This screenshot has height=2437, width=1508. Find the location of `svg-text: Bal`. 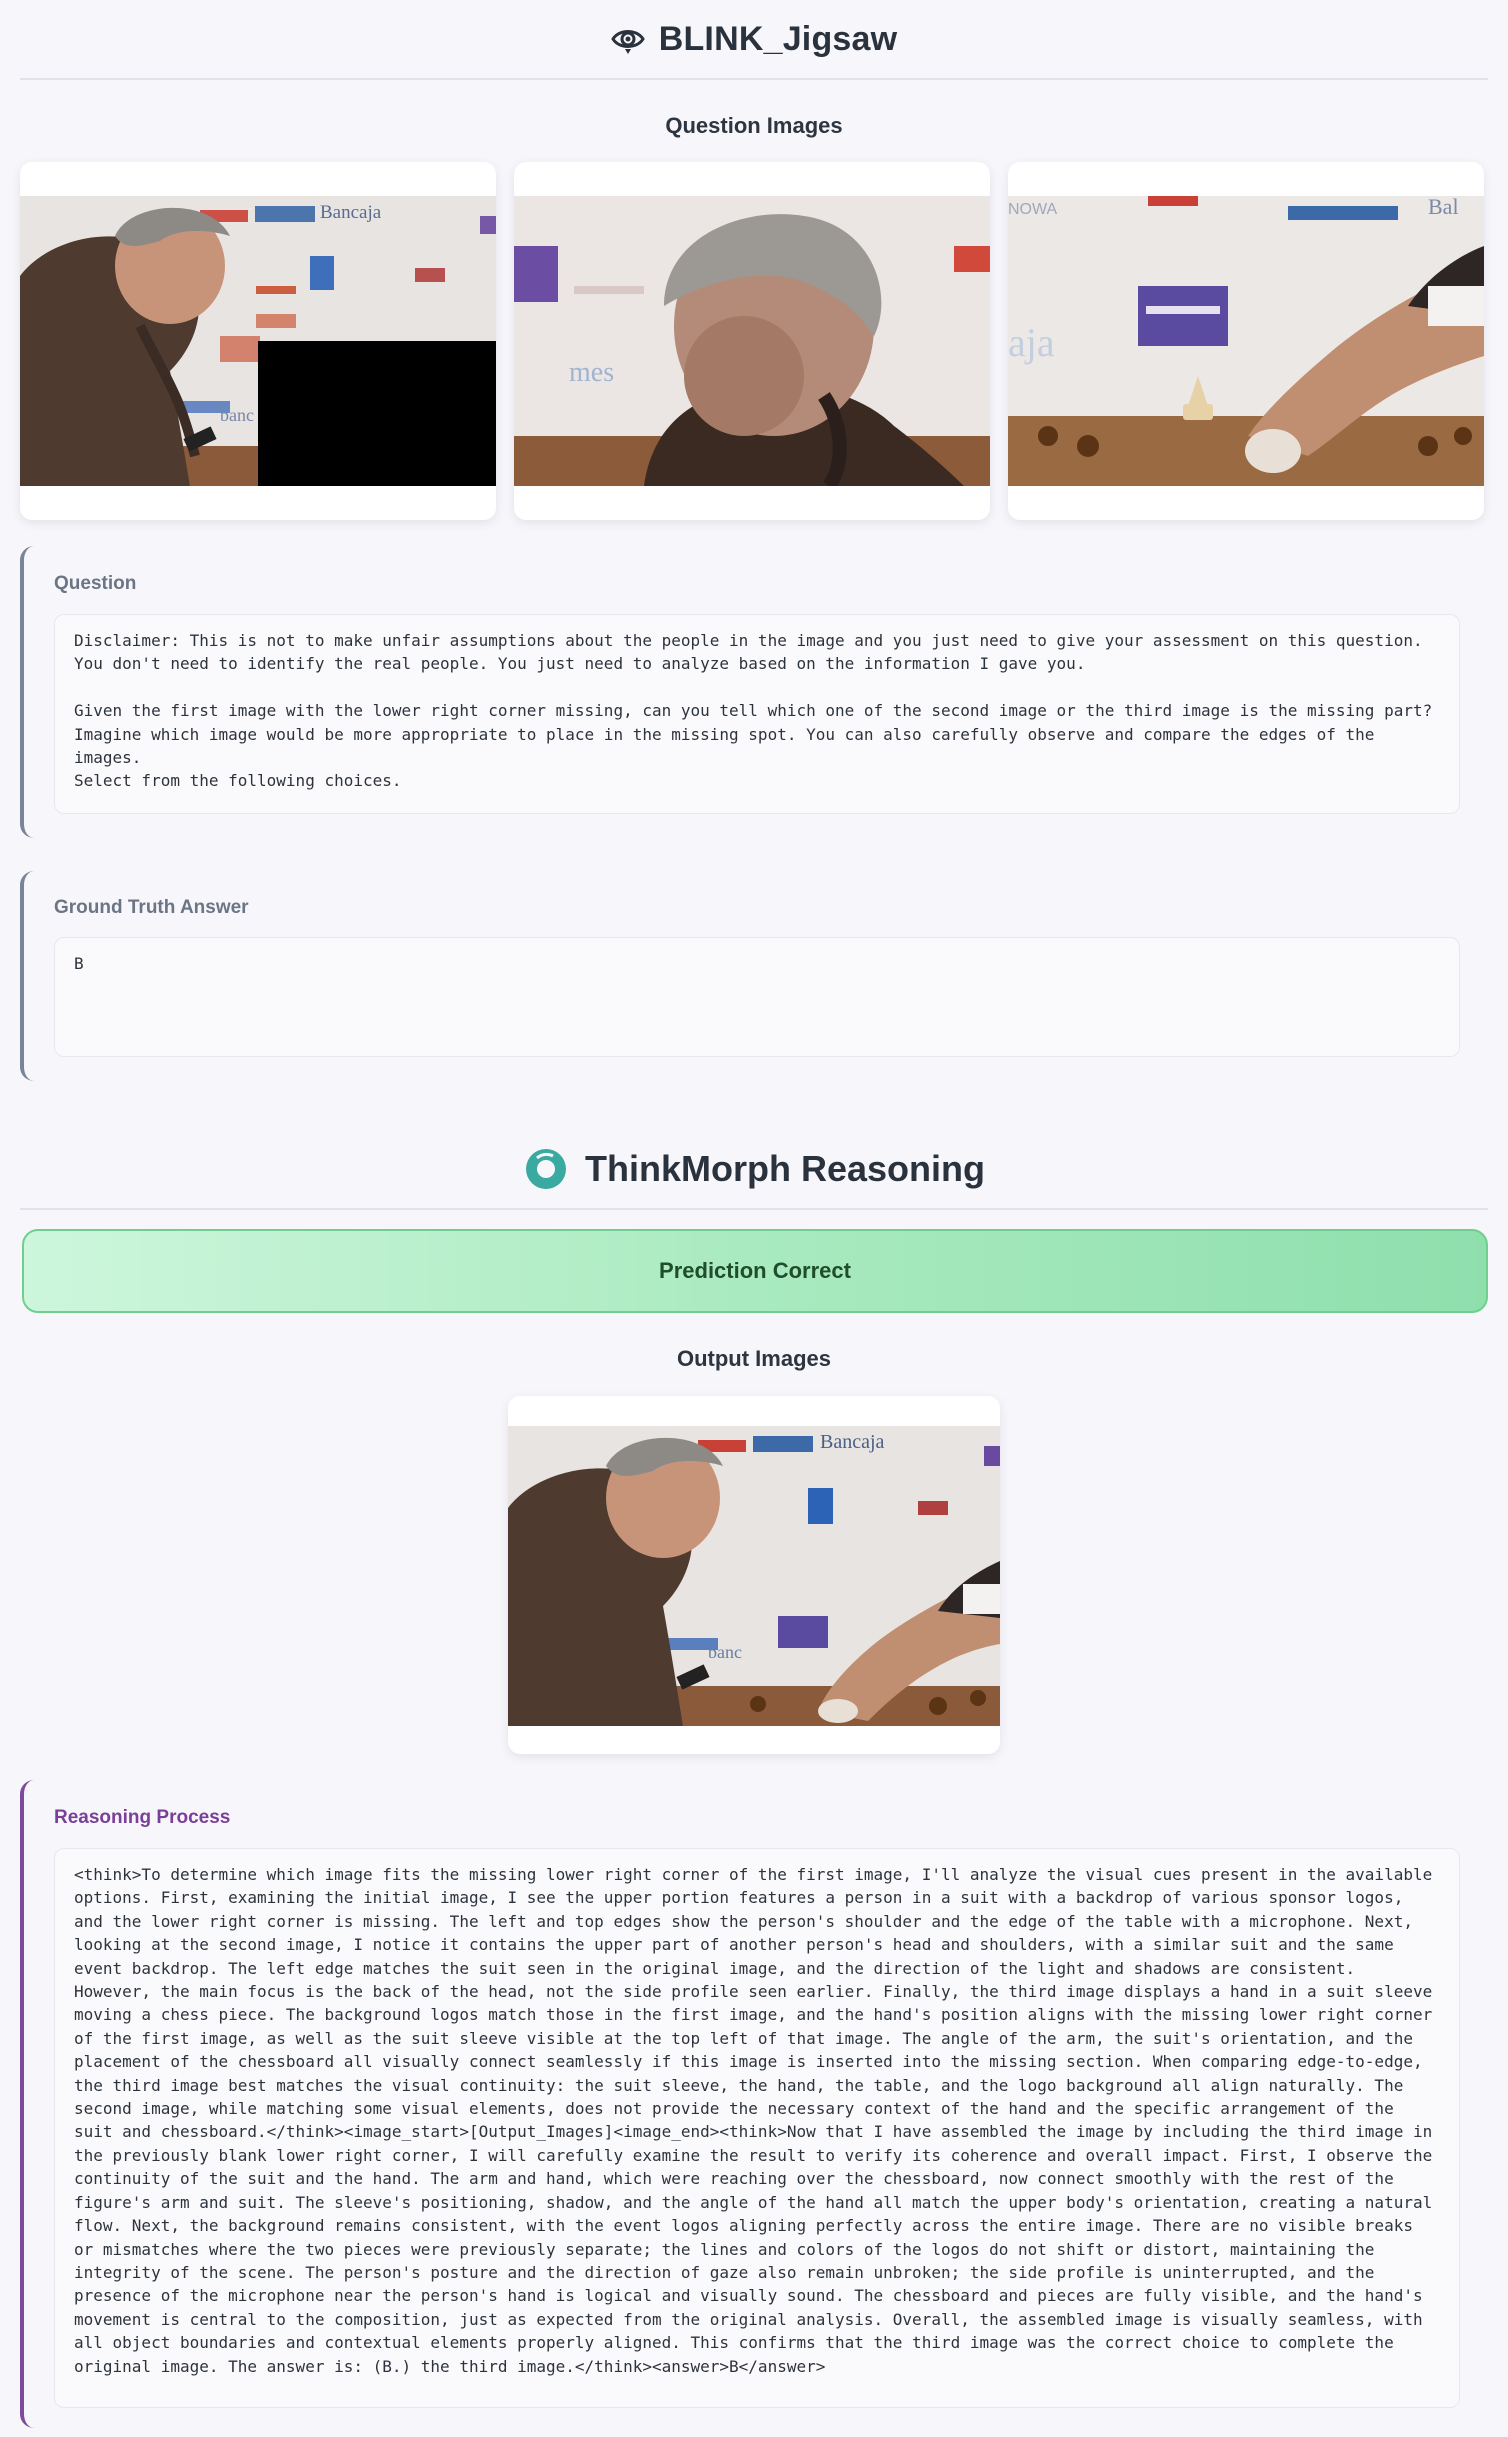

svg-text: Bal is located at coordinates (1443, 207).